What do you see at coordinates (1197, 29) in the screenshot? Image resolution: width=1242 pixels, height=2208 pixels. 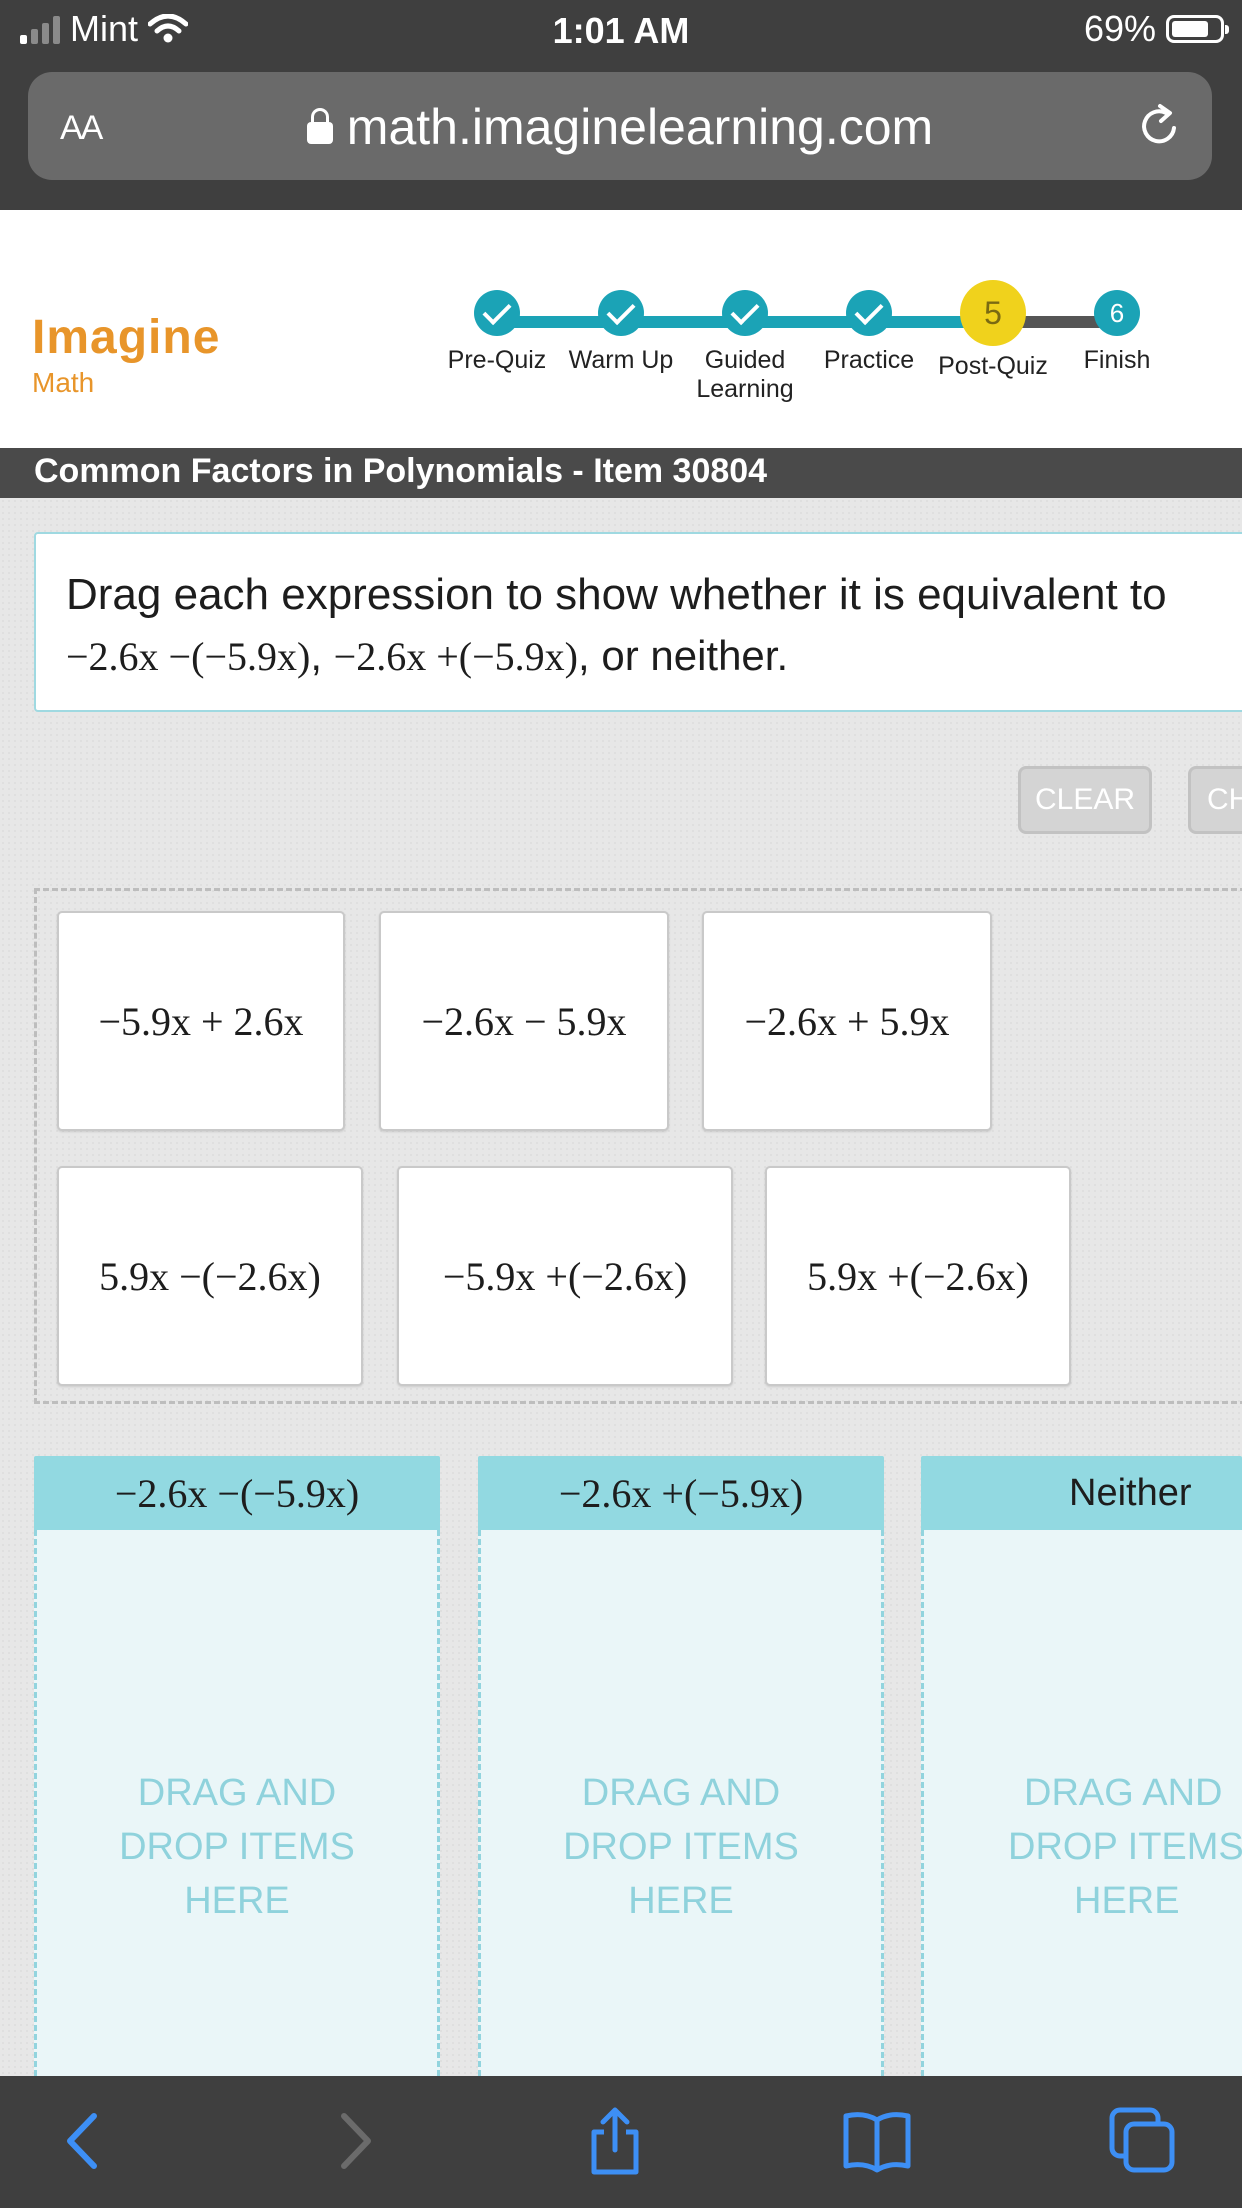 I see `battery-icon` at bounding box center [1197, 29].